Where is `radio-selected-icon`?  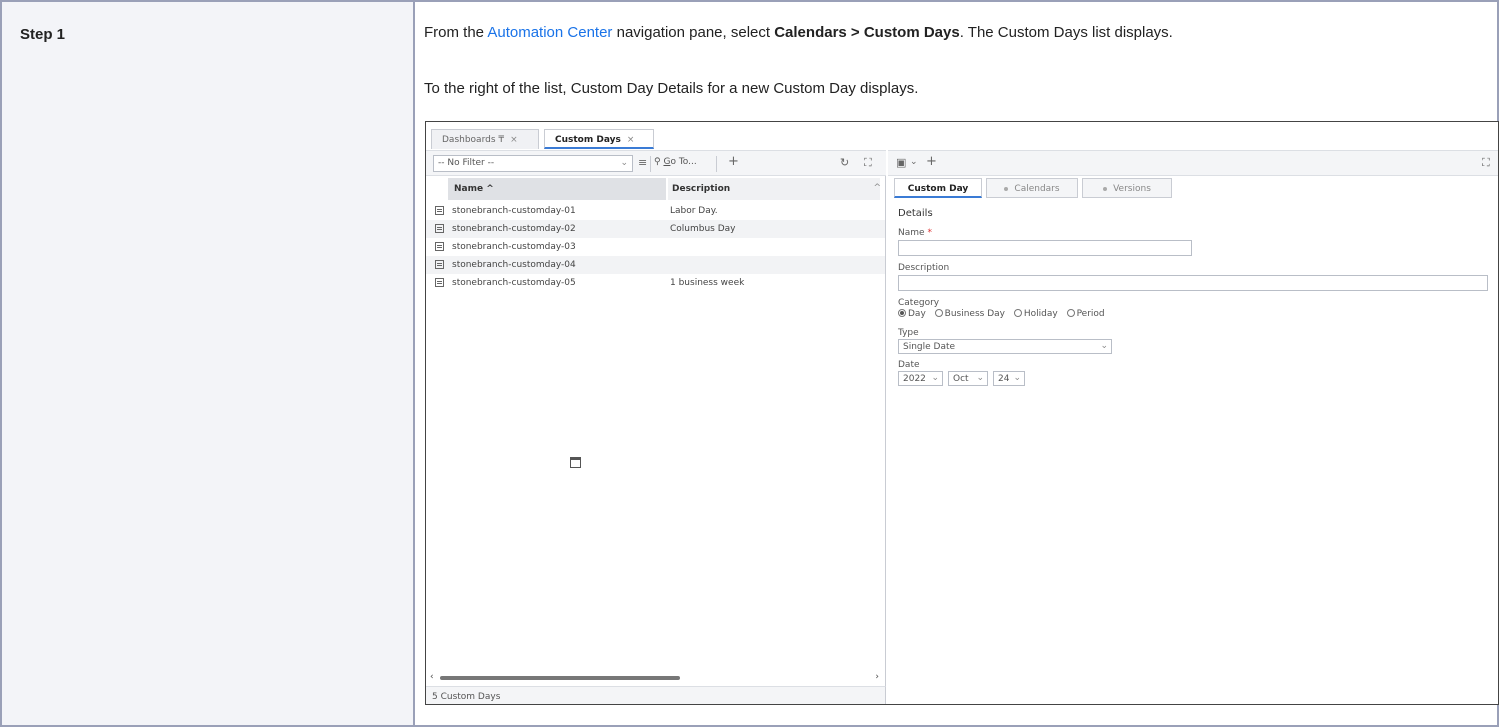
radio-selected-icon is located at coordinates (902, 313).